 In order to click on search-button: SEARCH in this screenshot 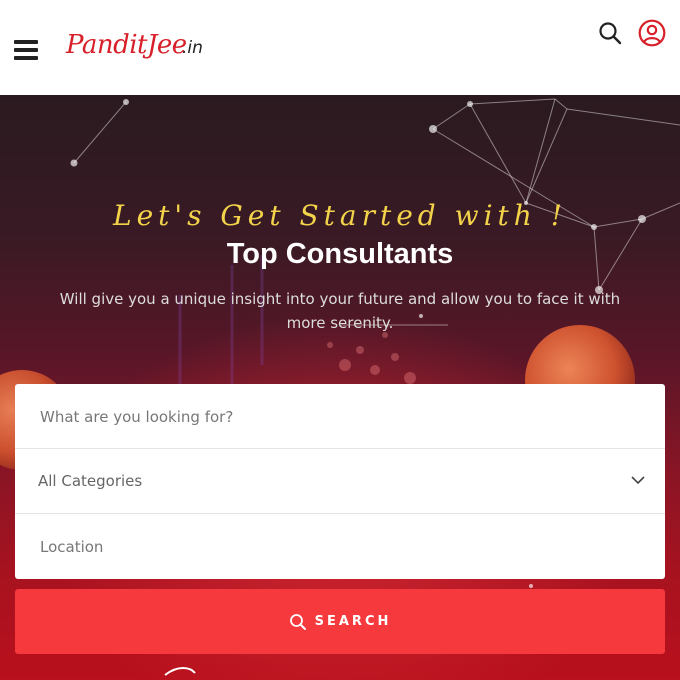, I will do `click(340, 621)`.